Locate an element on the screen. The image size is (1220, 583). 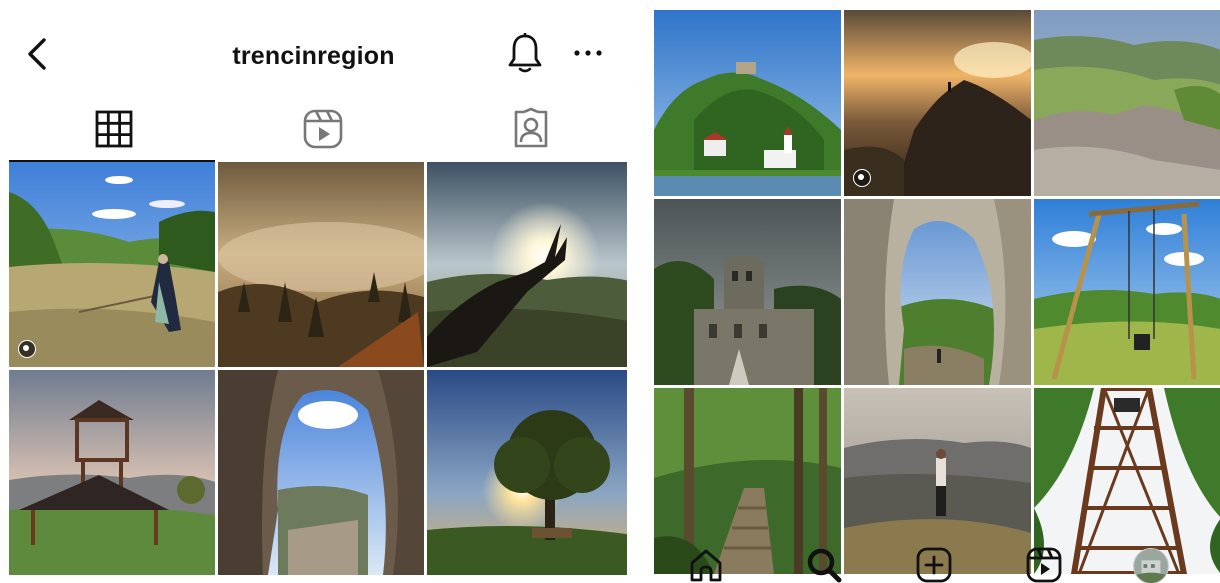
more-options-button is located at coordinates (588, 53).